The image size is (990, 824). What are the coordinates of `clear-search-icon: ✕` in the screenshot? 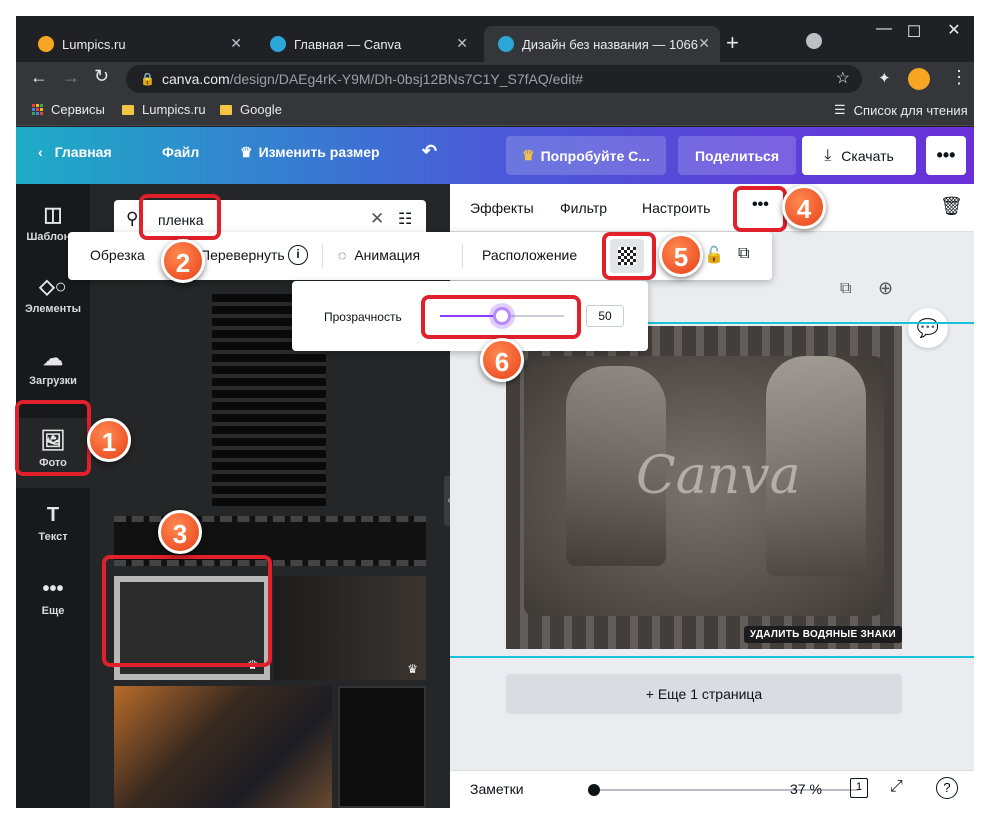 It's located at (377, 219).